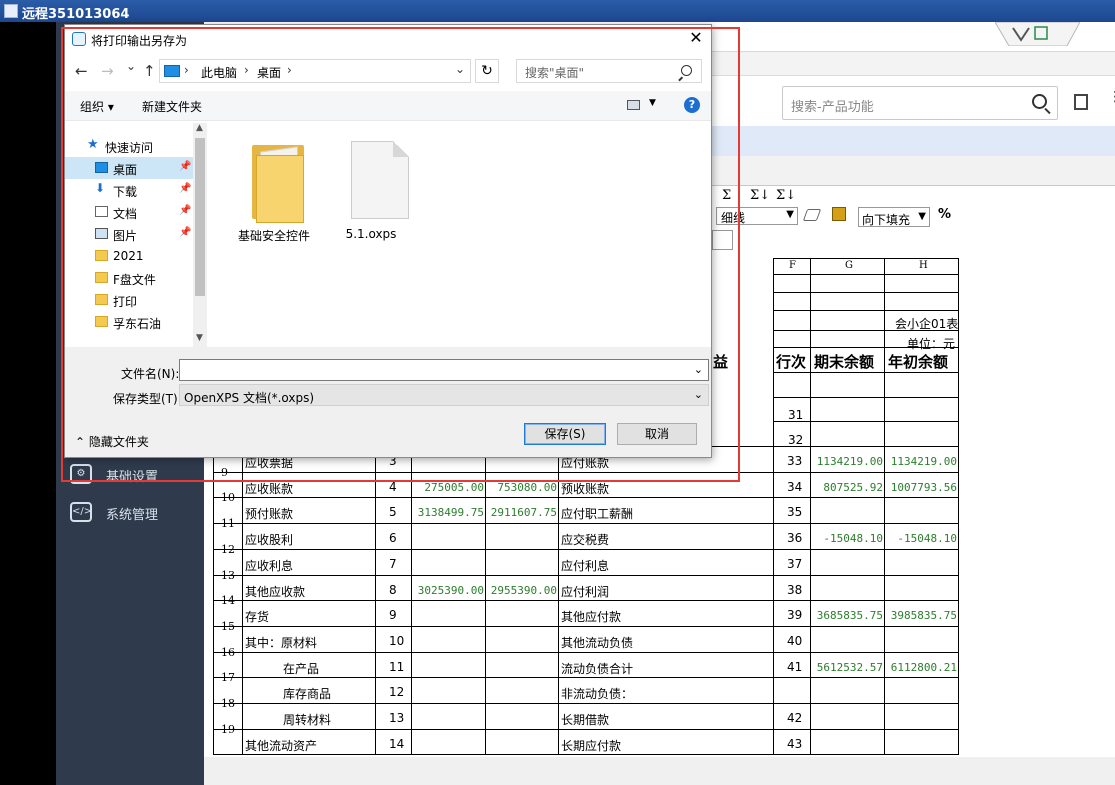 This screenshot has width=1115, height=785. Describe the element at coordinates (853, 538) in the screenshot. I see `liability-end-balance: -15048.10` at that location.